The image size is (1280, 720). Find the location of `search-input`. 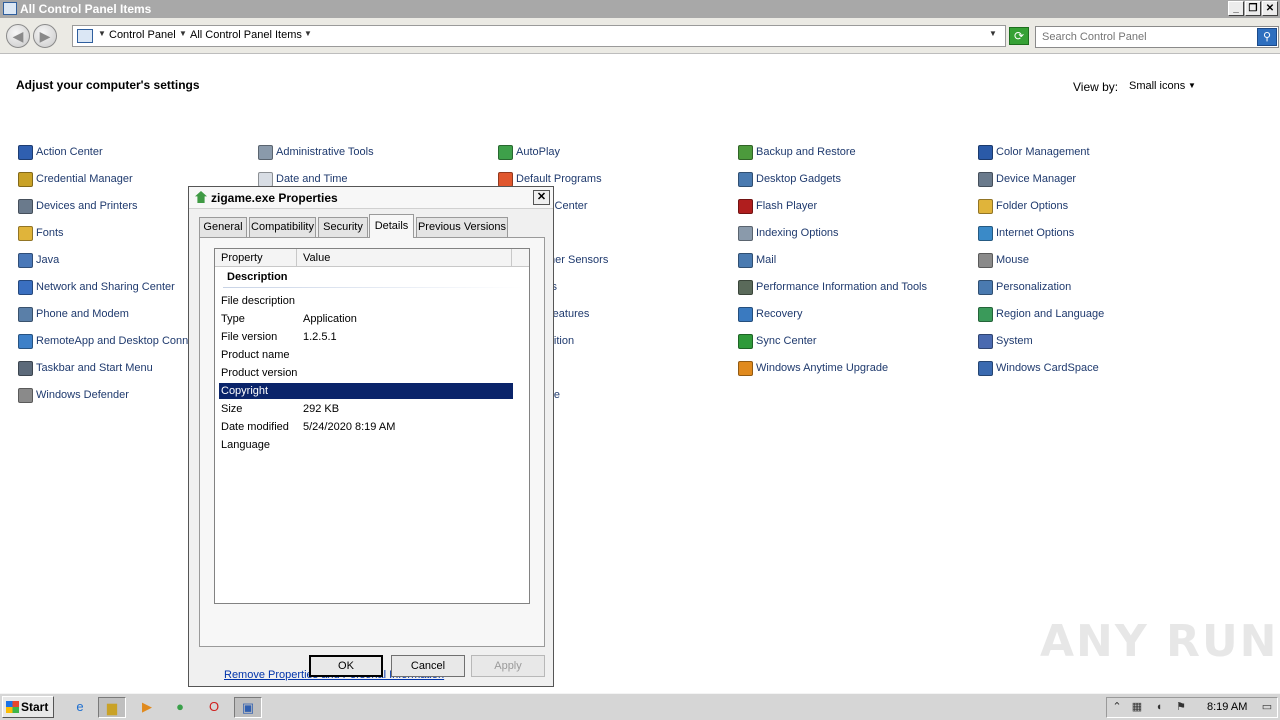

search-input is located at coordinates (1145, 37).